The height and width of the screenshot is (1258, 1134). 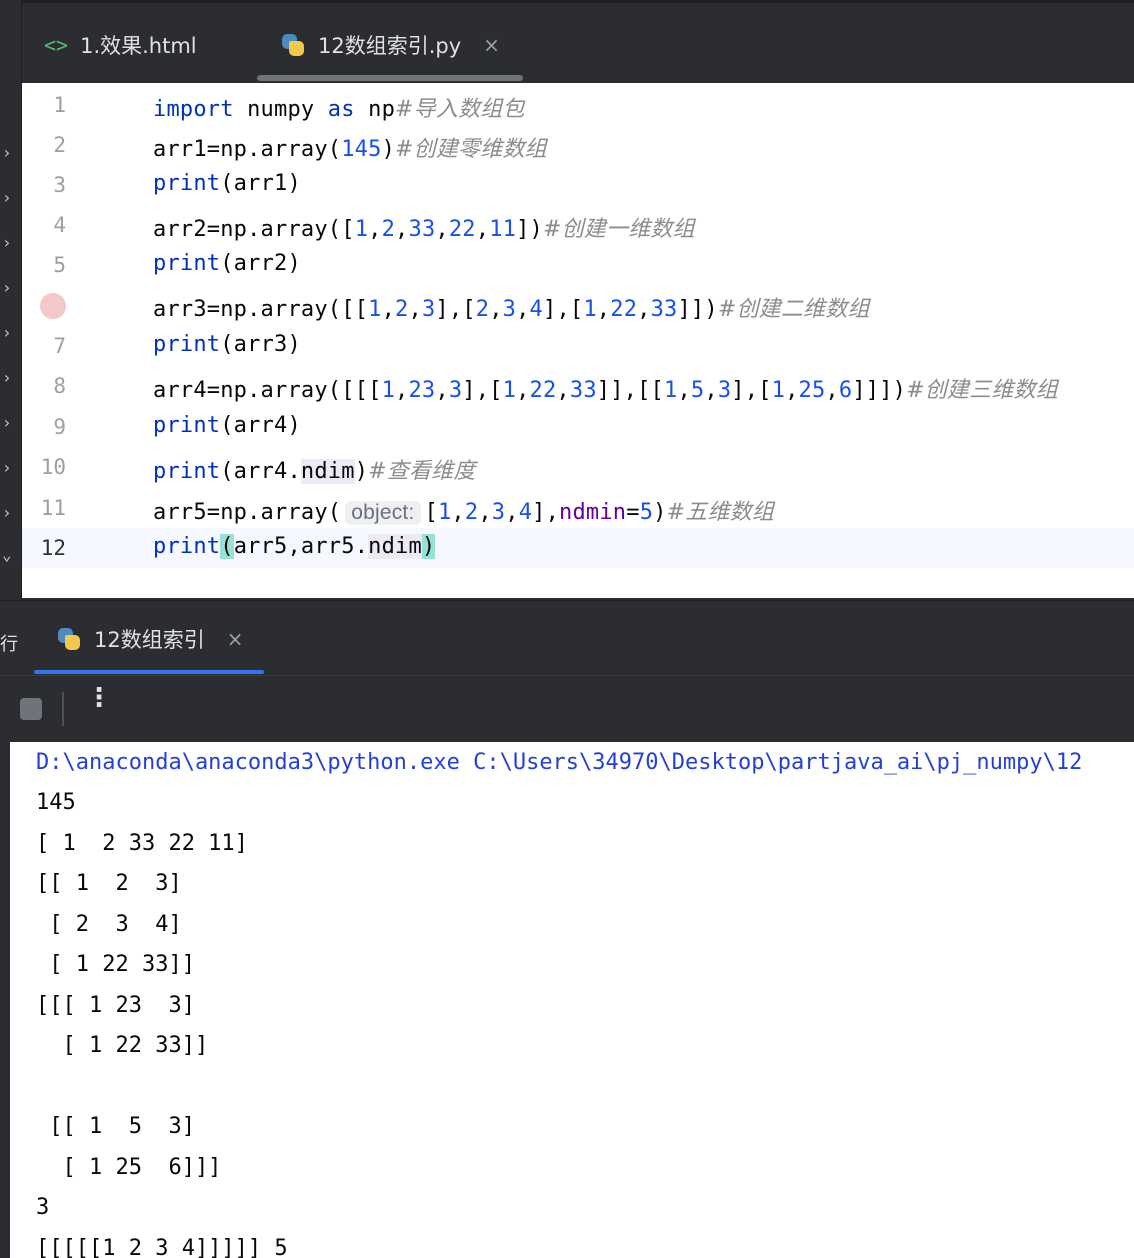 I want to click on code-line: 1 import numpy as np#导入数组包, so click(x=578, y=105).